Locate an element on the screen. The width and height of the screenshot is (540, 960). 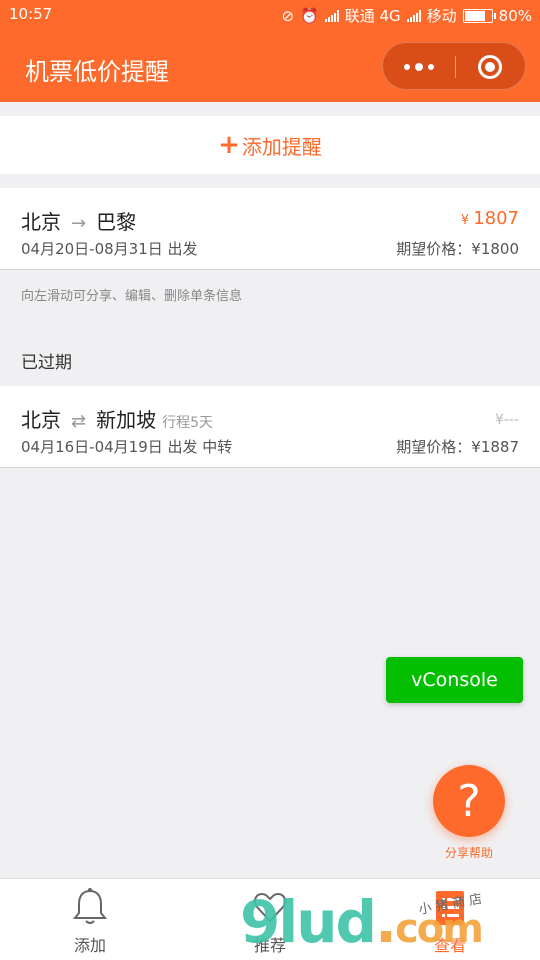
destination-city: 新加坡 is located at coordinates (126, 420).